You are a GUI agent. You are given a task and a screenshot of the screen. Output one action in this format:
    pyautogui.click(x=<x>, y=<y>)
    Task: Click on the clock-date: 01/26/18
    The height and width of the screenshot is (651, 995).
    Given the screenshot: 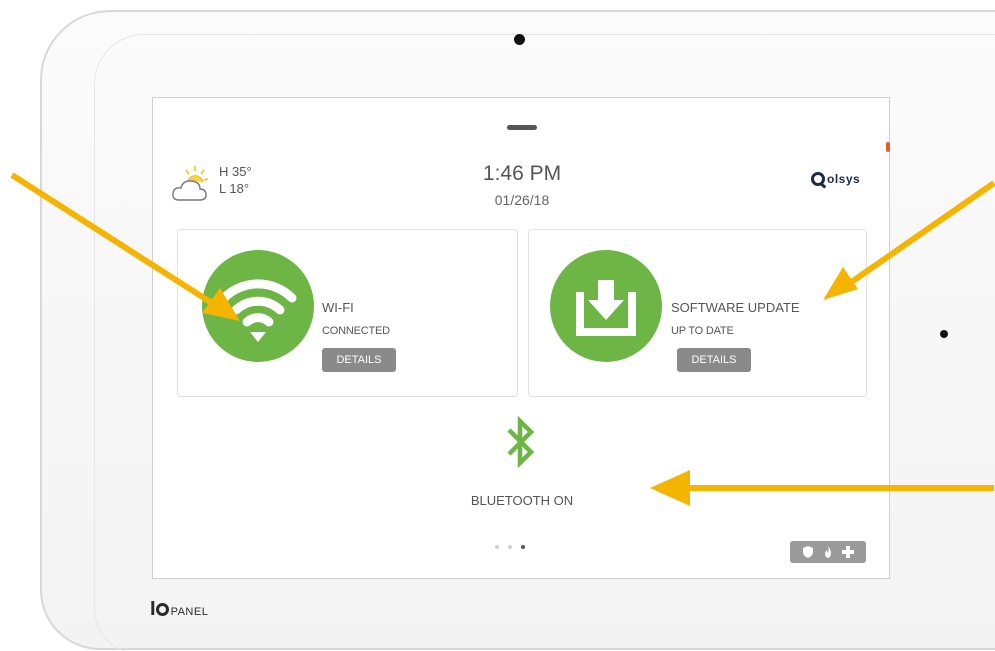 What is the action you would take?
    pyautogui.click(x=522, y=200)
    